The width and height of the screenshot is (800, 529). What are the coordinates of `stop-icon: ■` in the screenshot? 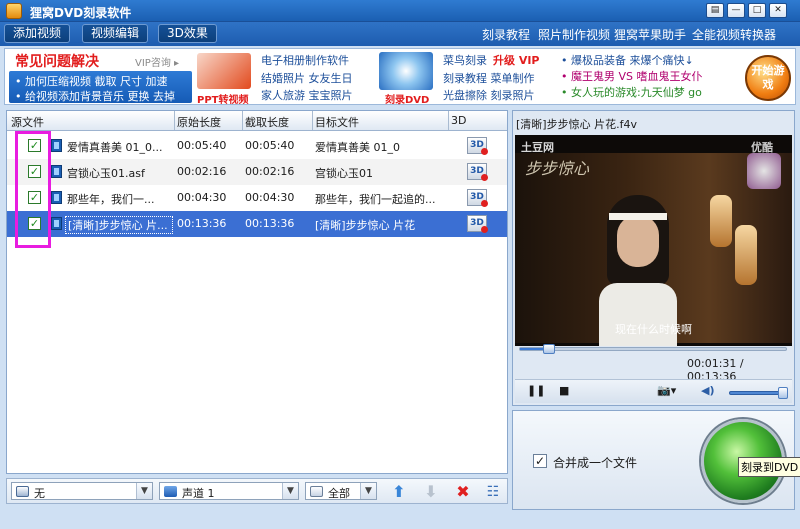 It's located at (564, 390).